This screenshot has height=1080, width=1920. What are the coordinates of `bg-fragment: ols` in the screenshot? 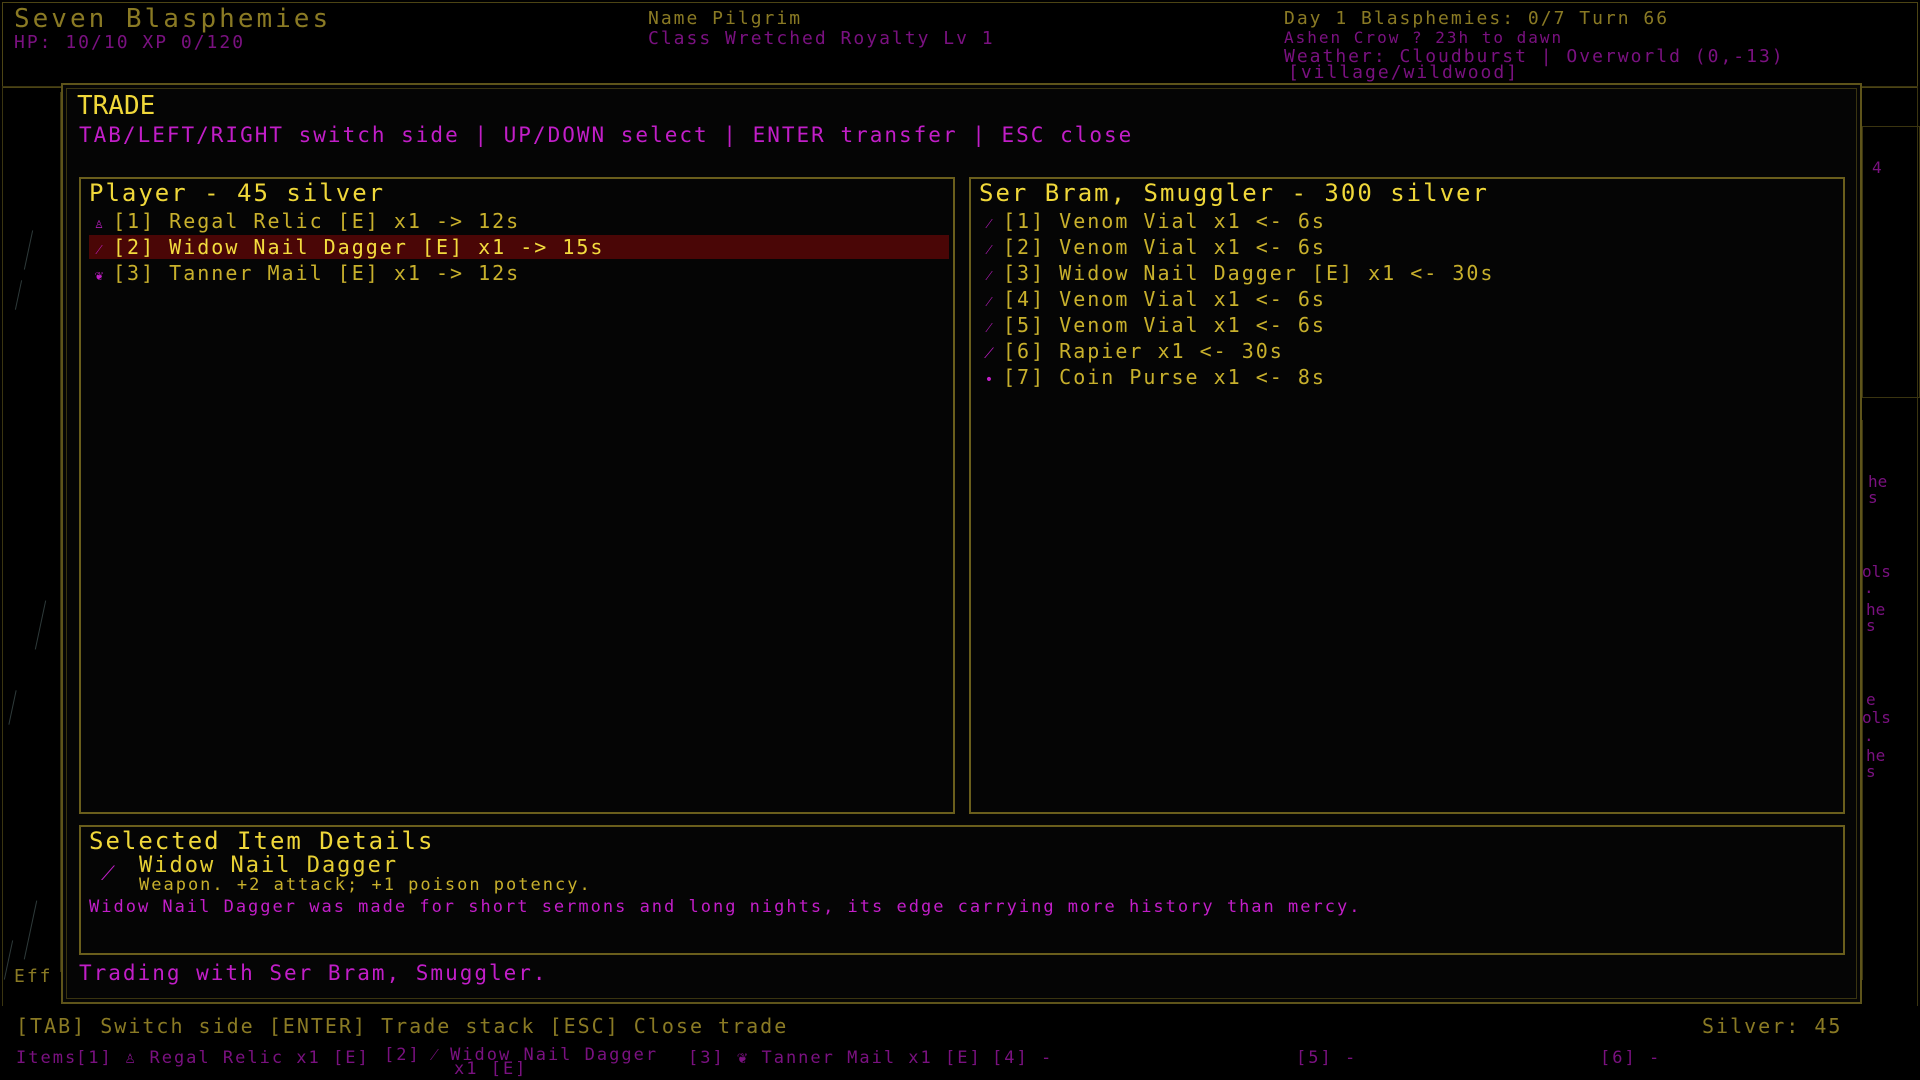 It's located at (1876, 717).